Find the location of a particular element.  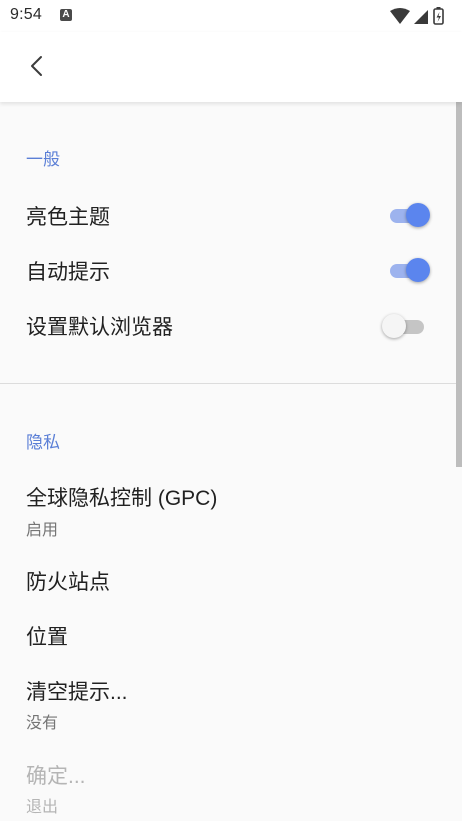

pref-location-label: 位置 is located at coordinates (47, 636).